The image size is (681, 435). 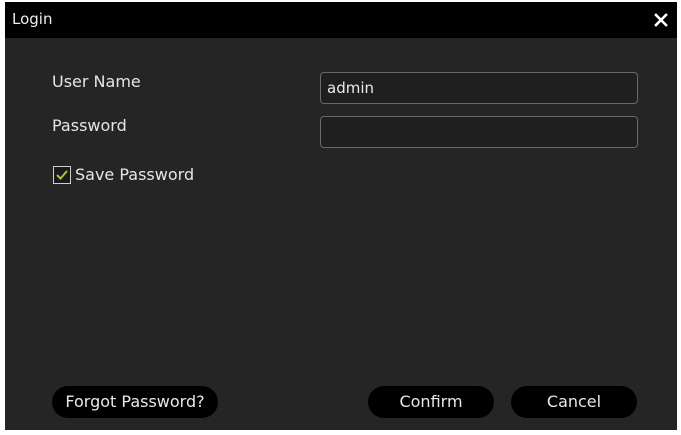 What do you see at coordinates (479, 88) in the screenshot?
I see `username-input` at bounding box center [479, 88].